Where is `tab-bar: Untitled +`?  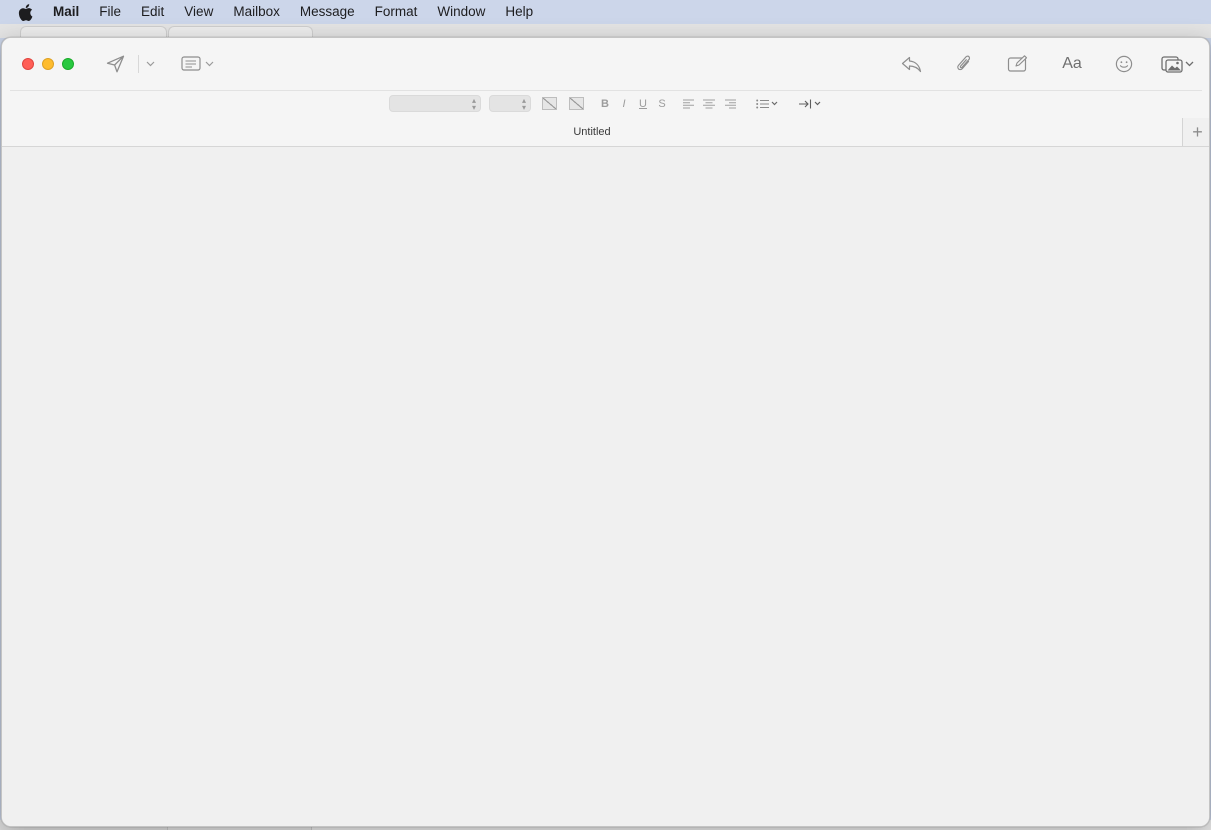 tab-bar: Untitled + is located at coordinates (605, 132).